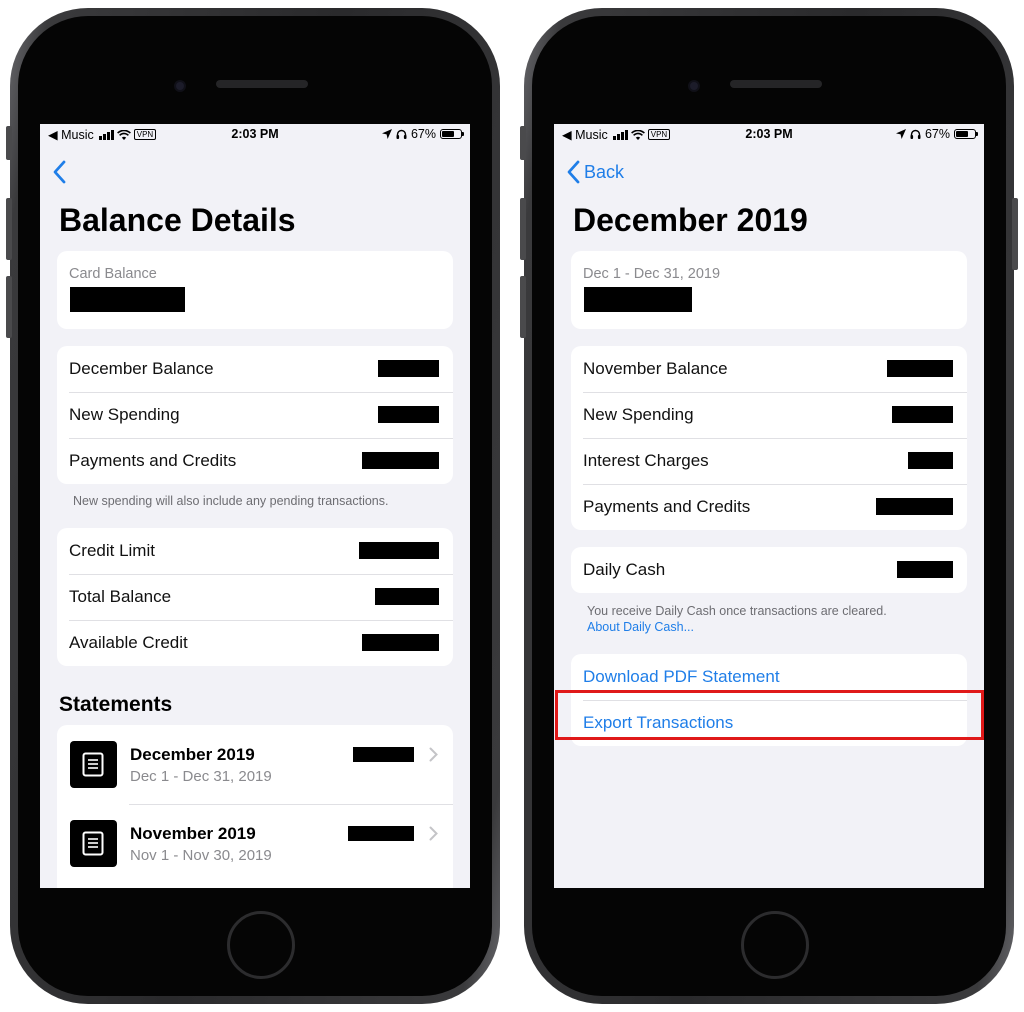 The width and height of the screenshot is (1024, 1012). Describe the element at coordinates (655, 368) in the screenshot. I see `row-label: November Balance` at that location.